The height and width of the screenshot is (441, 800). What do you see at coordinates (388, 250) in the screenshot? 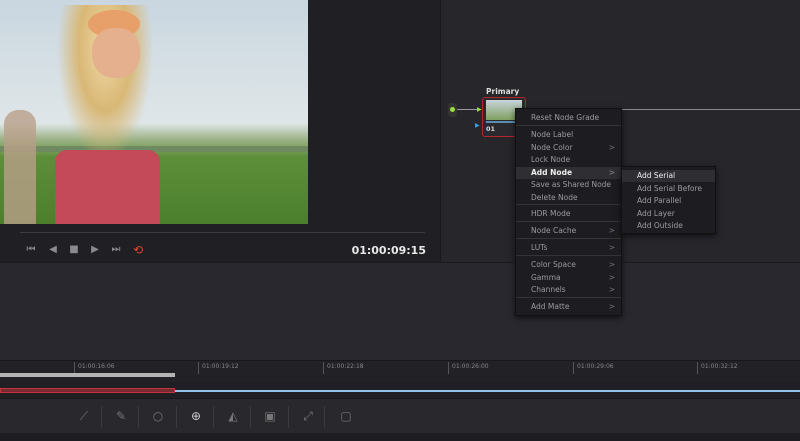
I see `timecode: 01:00:09:15` at bounding box center [388, 250].